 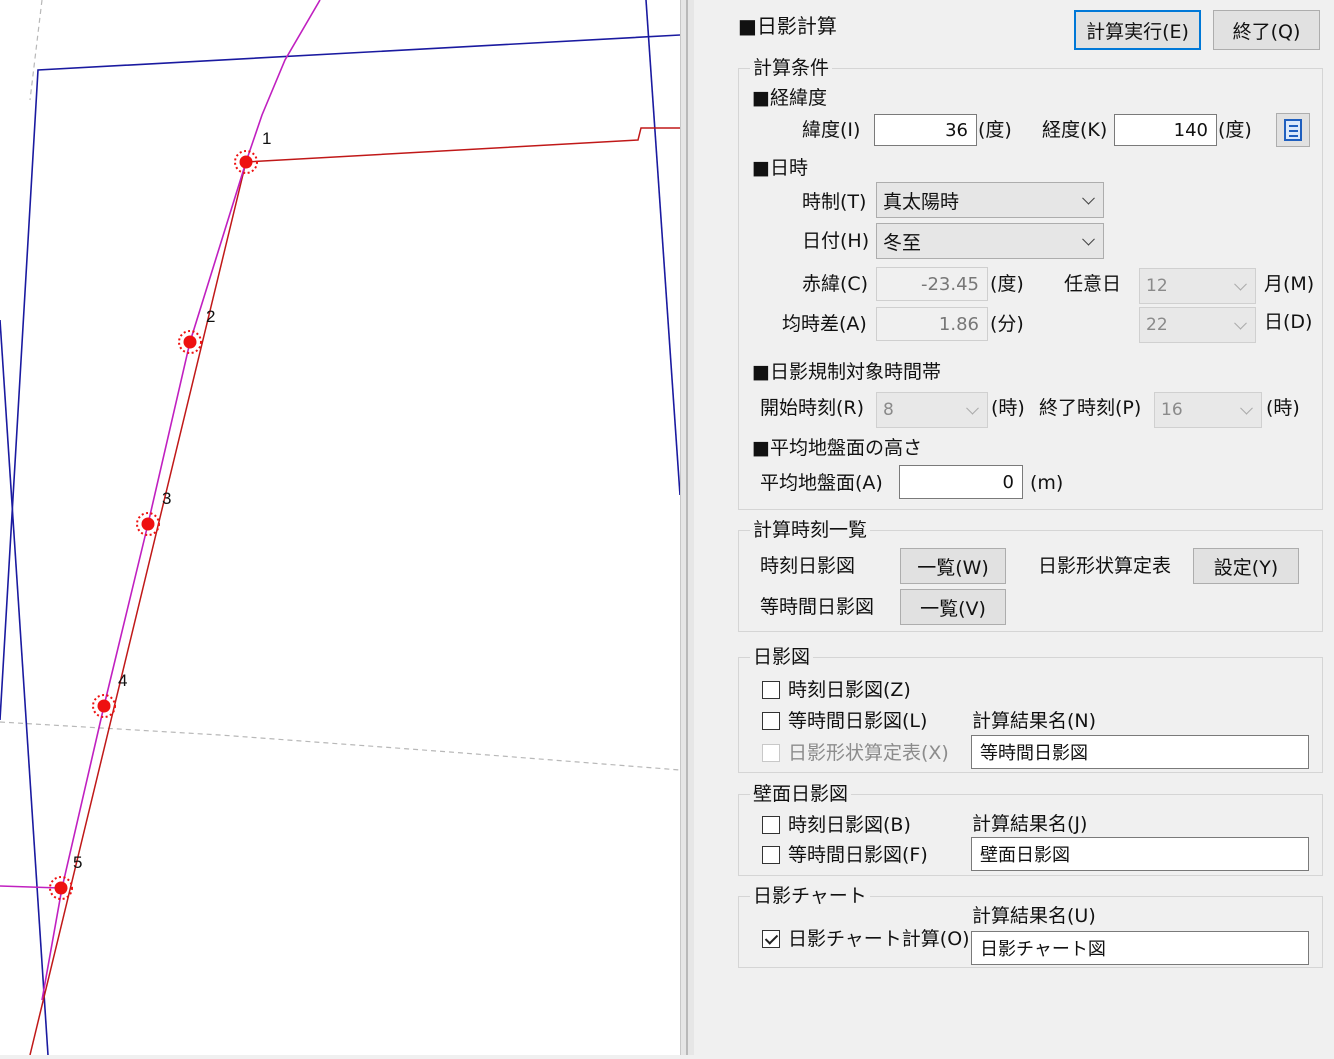 What do you see at coordinates (953, 607) in the screenshot?
I see `equal-time-list-button: 一覧(V)` at bounding box center [953, 607].